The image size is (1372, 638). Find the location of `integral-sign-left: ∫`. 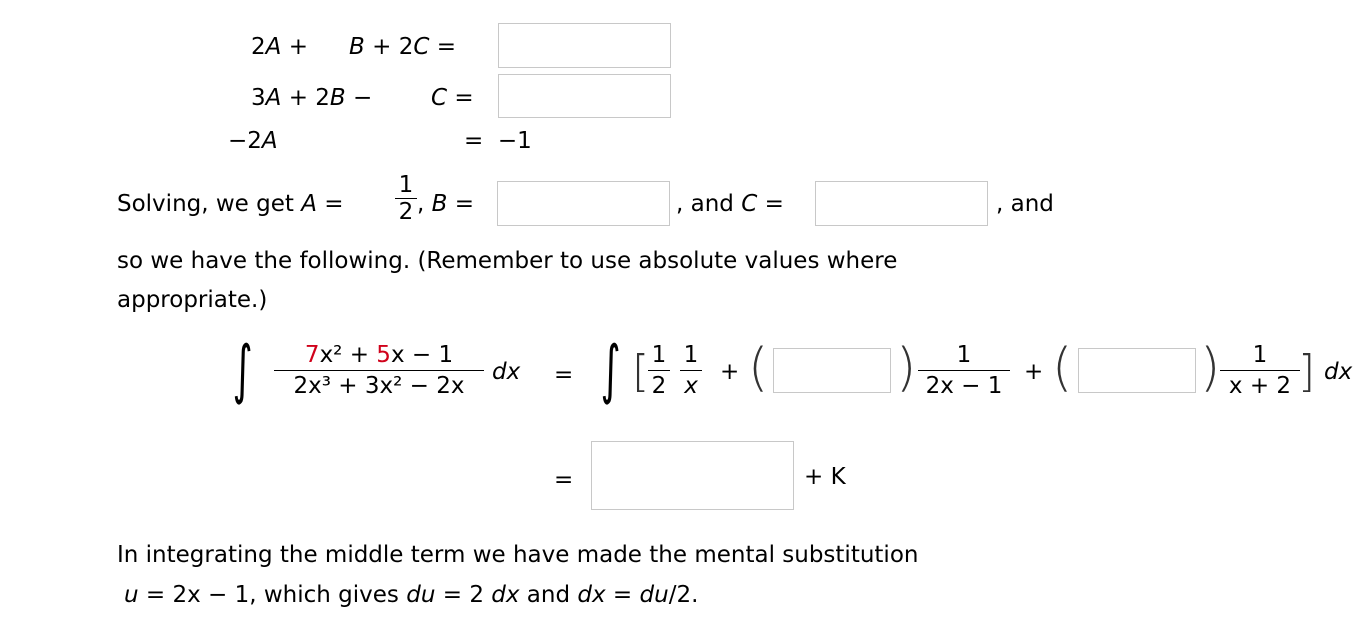

integral-sign-left: ∫ is located at coordinates (242, 370).